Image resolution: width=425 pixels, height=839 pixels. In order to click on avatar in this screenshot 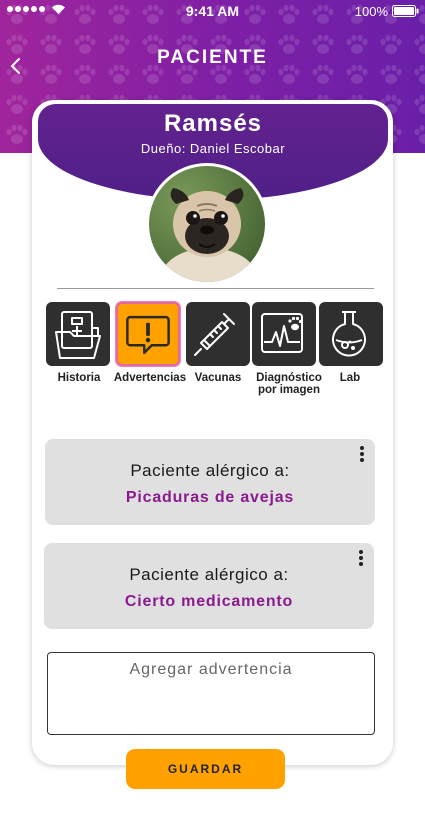, I will do `click(207, 224)`.